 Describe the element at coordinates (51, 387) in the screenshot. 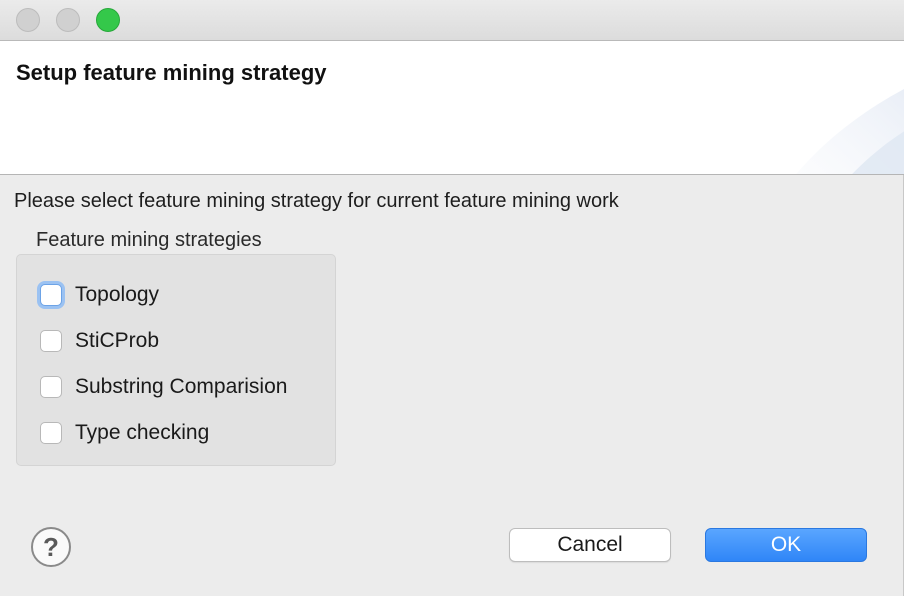

I see `substring-comparision-checkbox` at that location.